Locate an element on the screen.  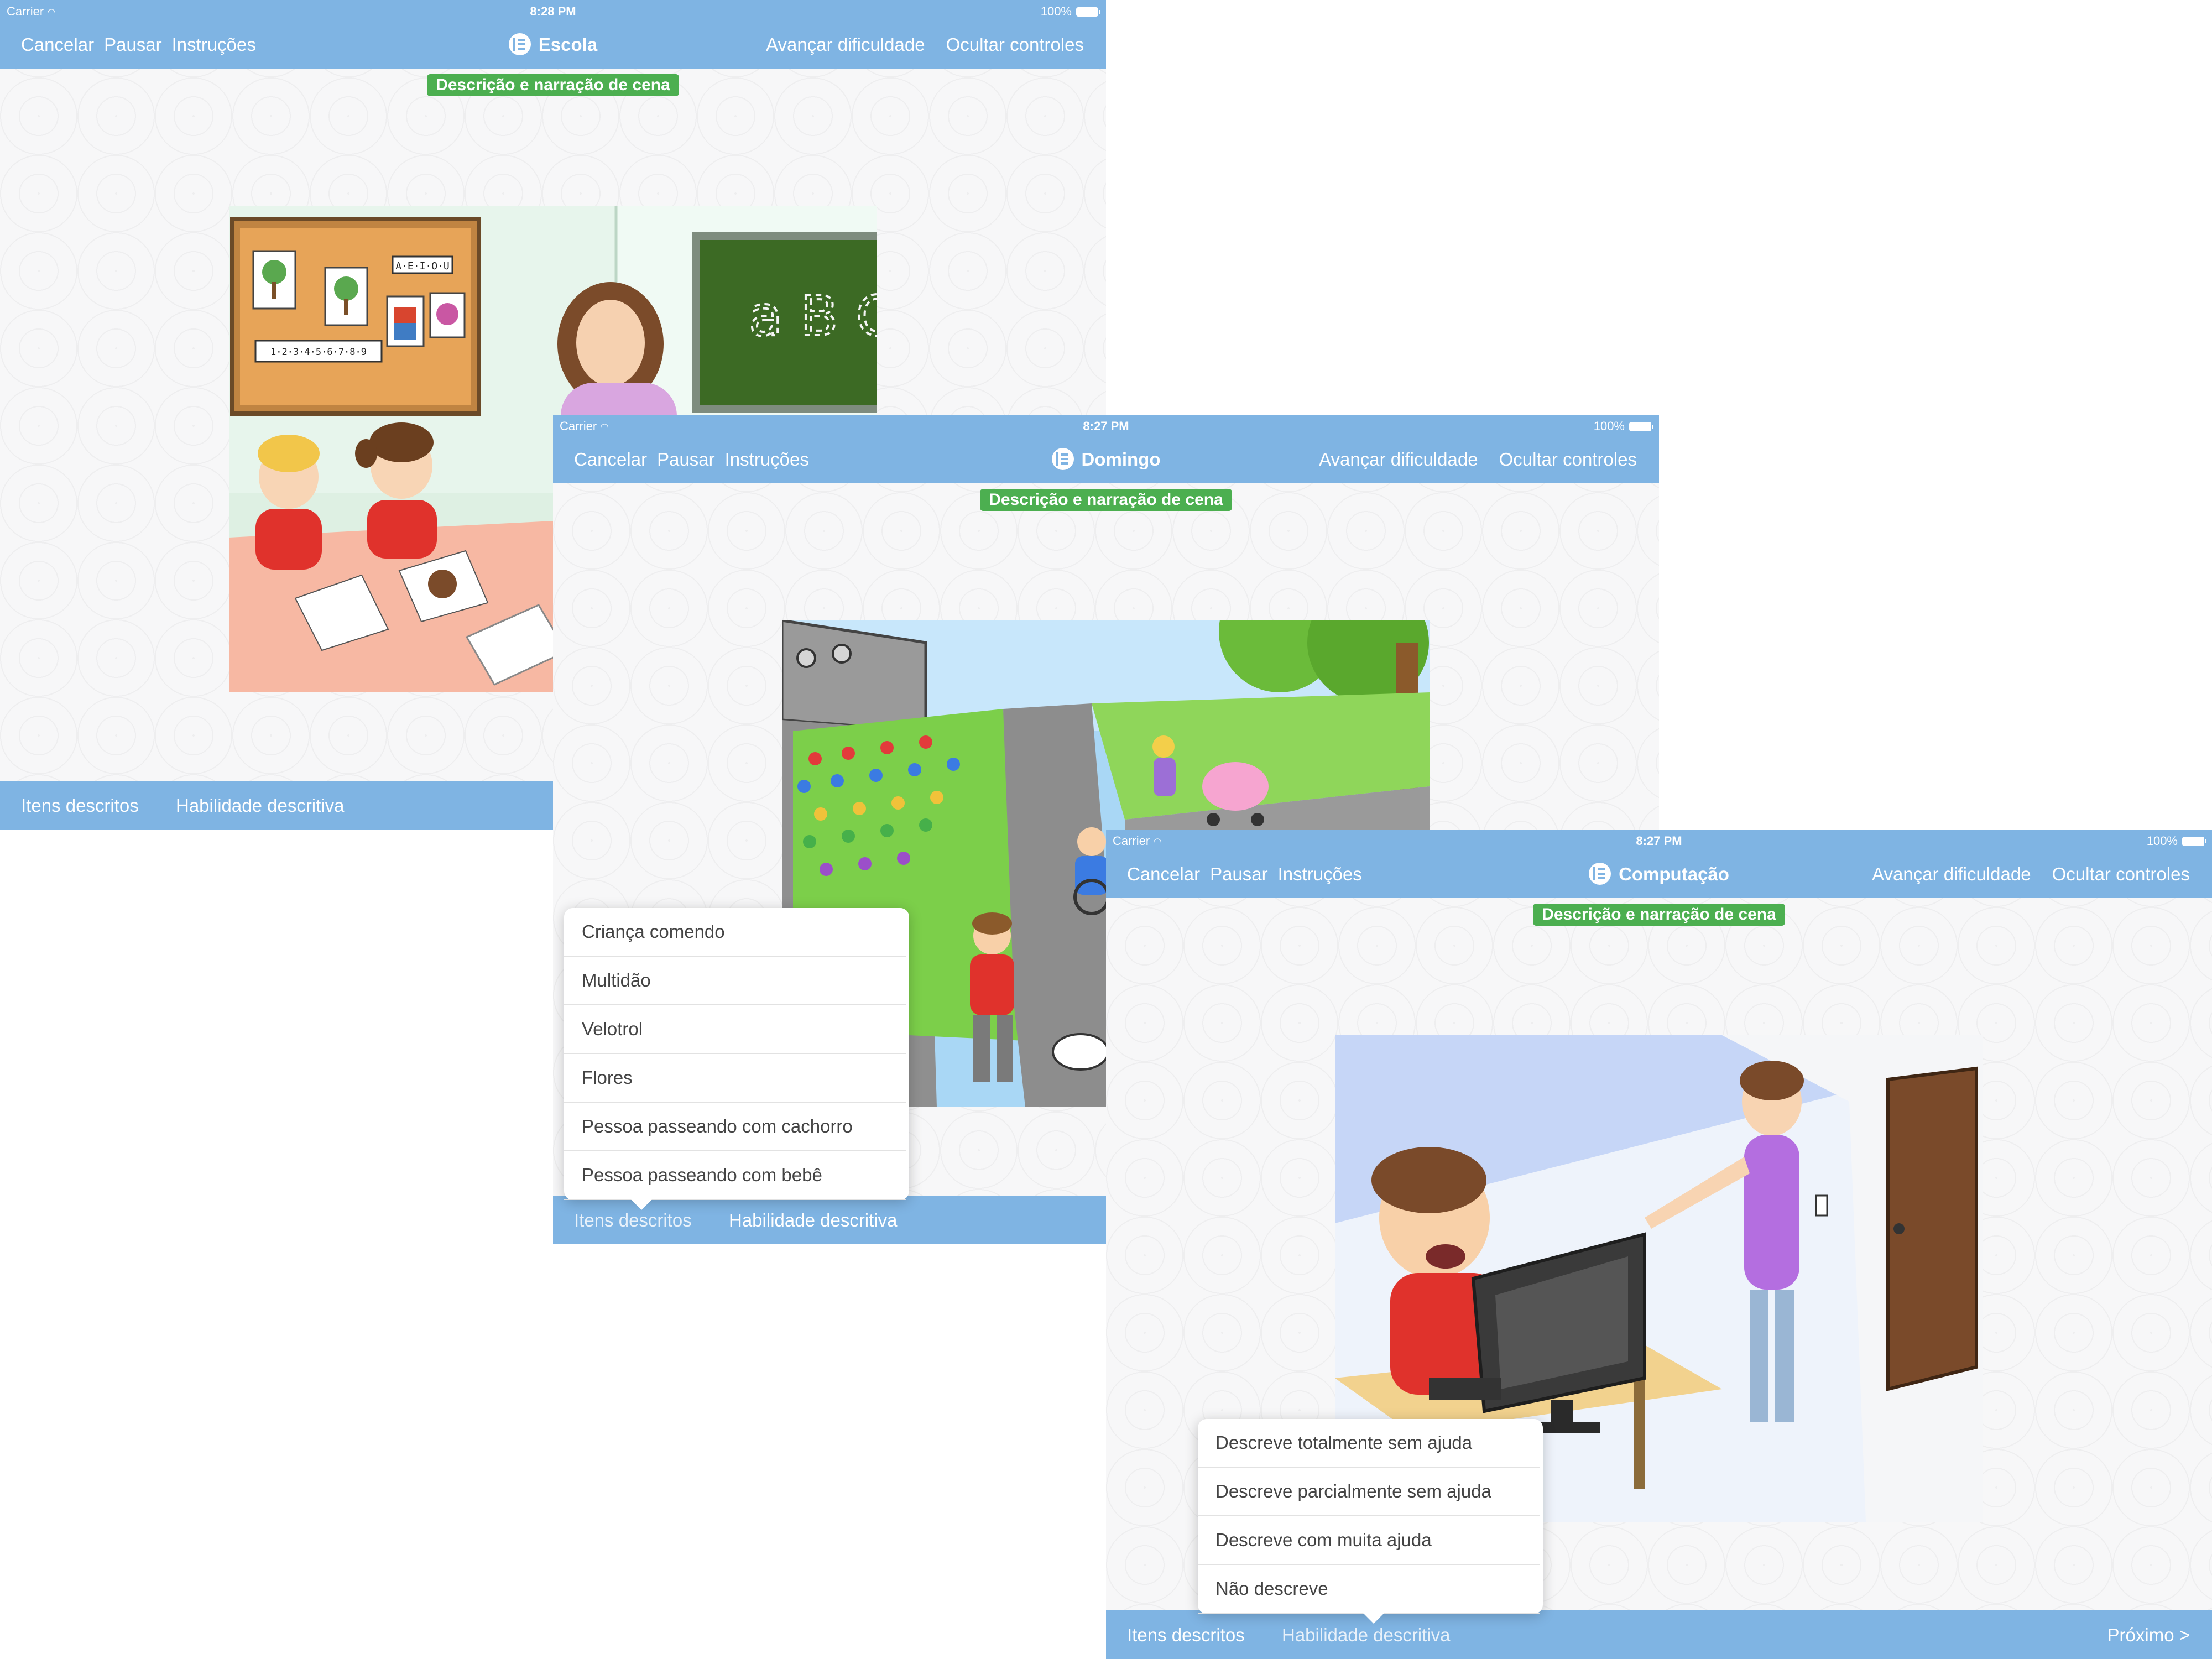
scene-alphabet-strip: A·E·I·O·U is located at coordinates (422, 266).